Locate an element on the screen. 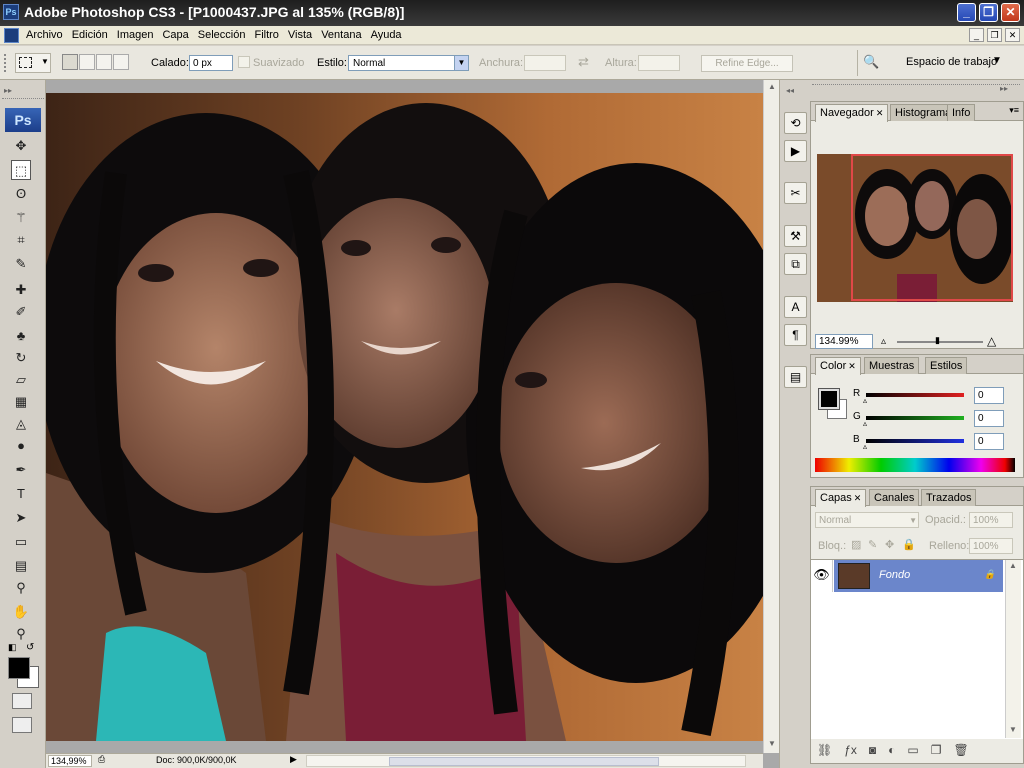  tab-trazados: Trazados is located at coordinates (949, 497).